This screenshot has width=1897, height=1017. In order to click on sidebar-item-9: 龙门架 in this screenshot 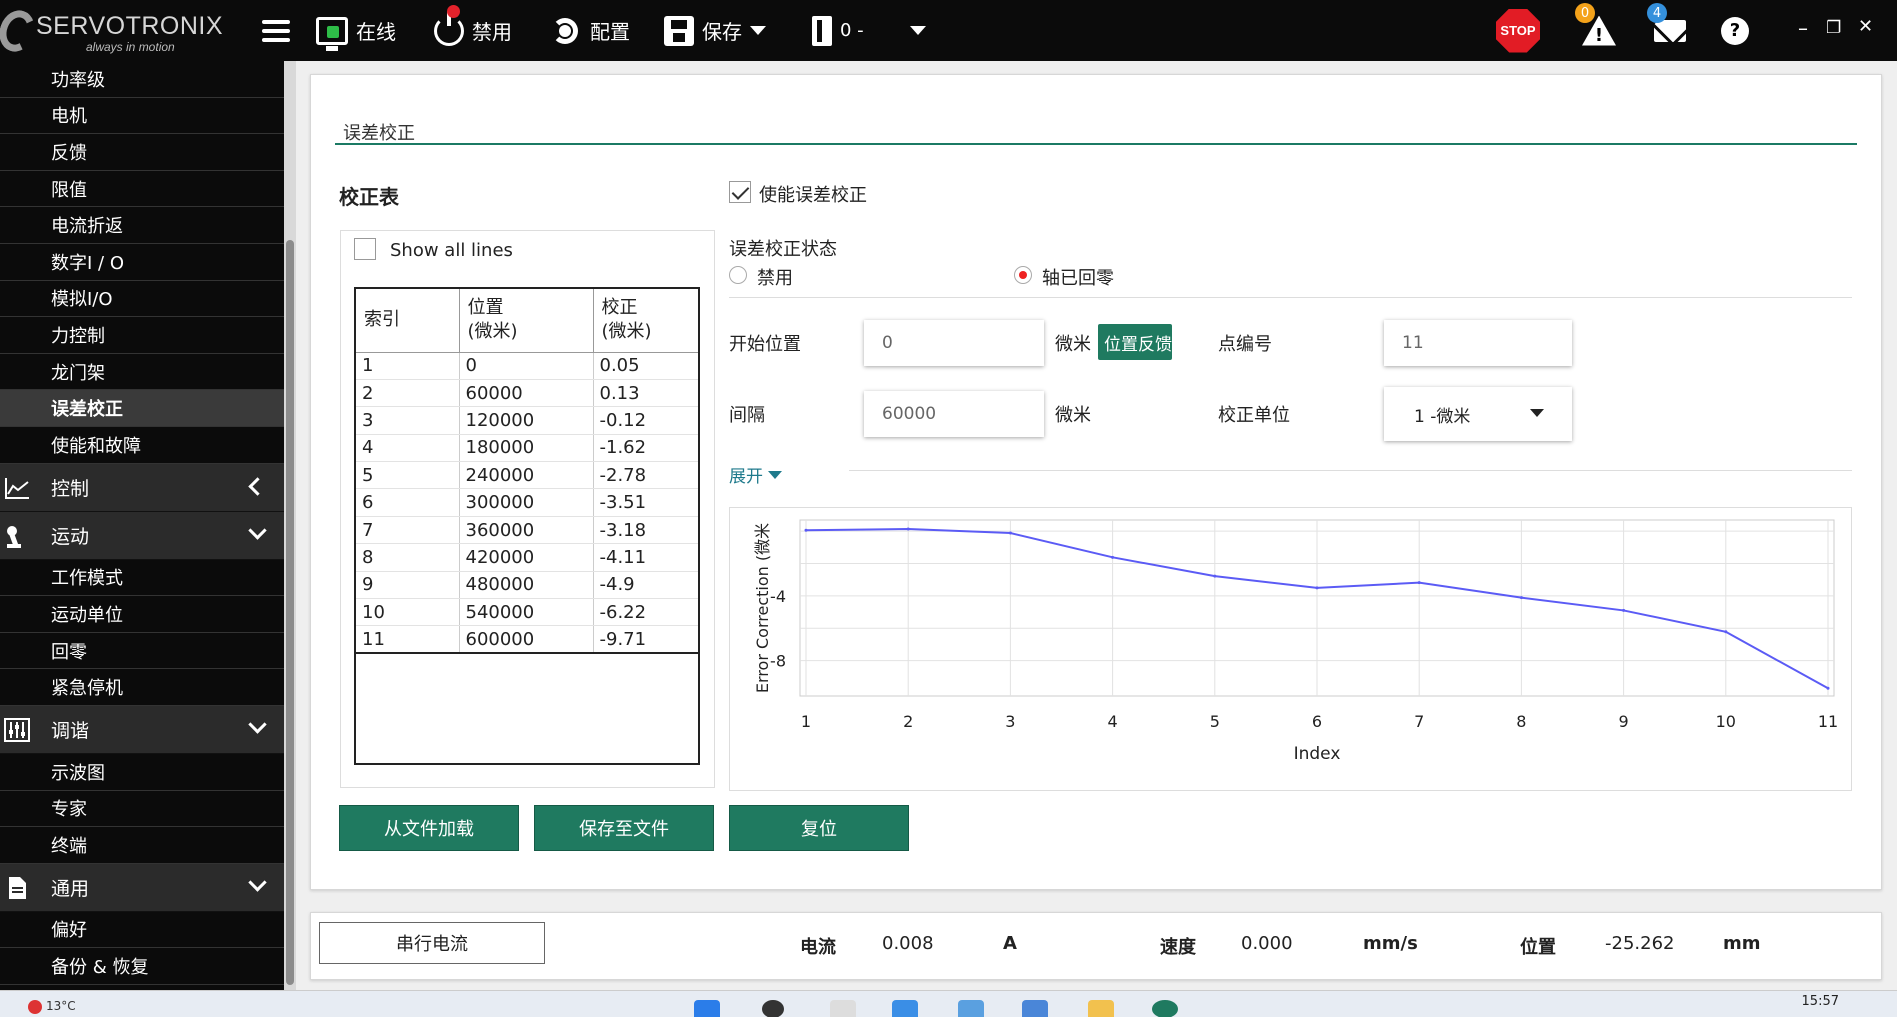, I will do `click(142, 372)`.